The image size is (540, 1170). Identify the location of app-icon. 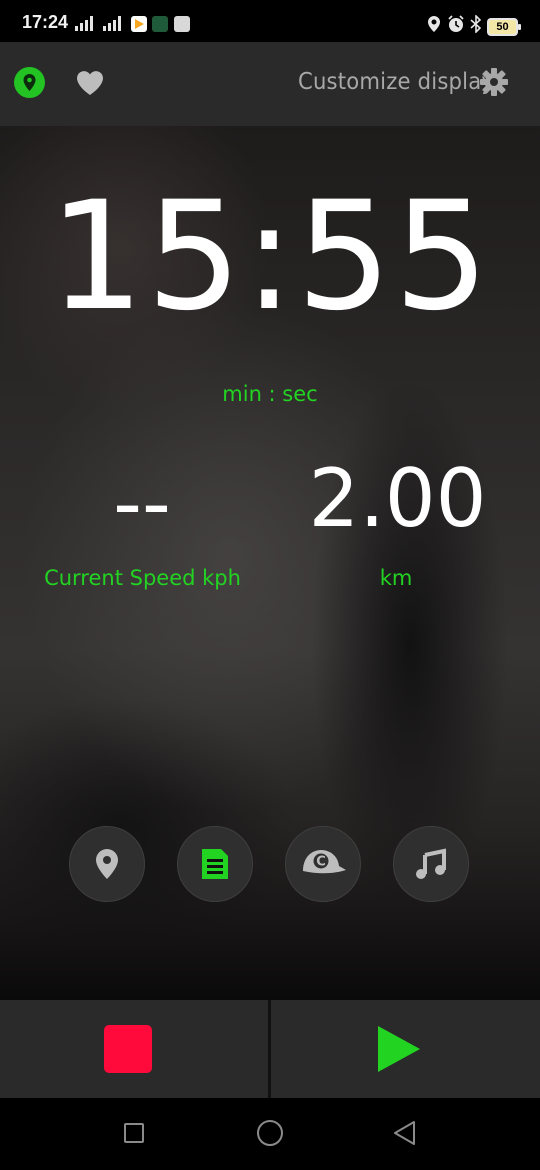
(182, 24).